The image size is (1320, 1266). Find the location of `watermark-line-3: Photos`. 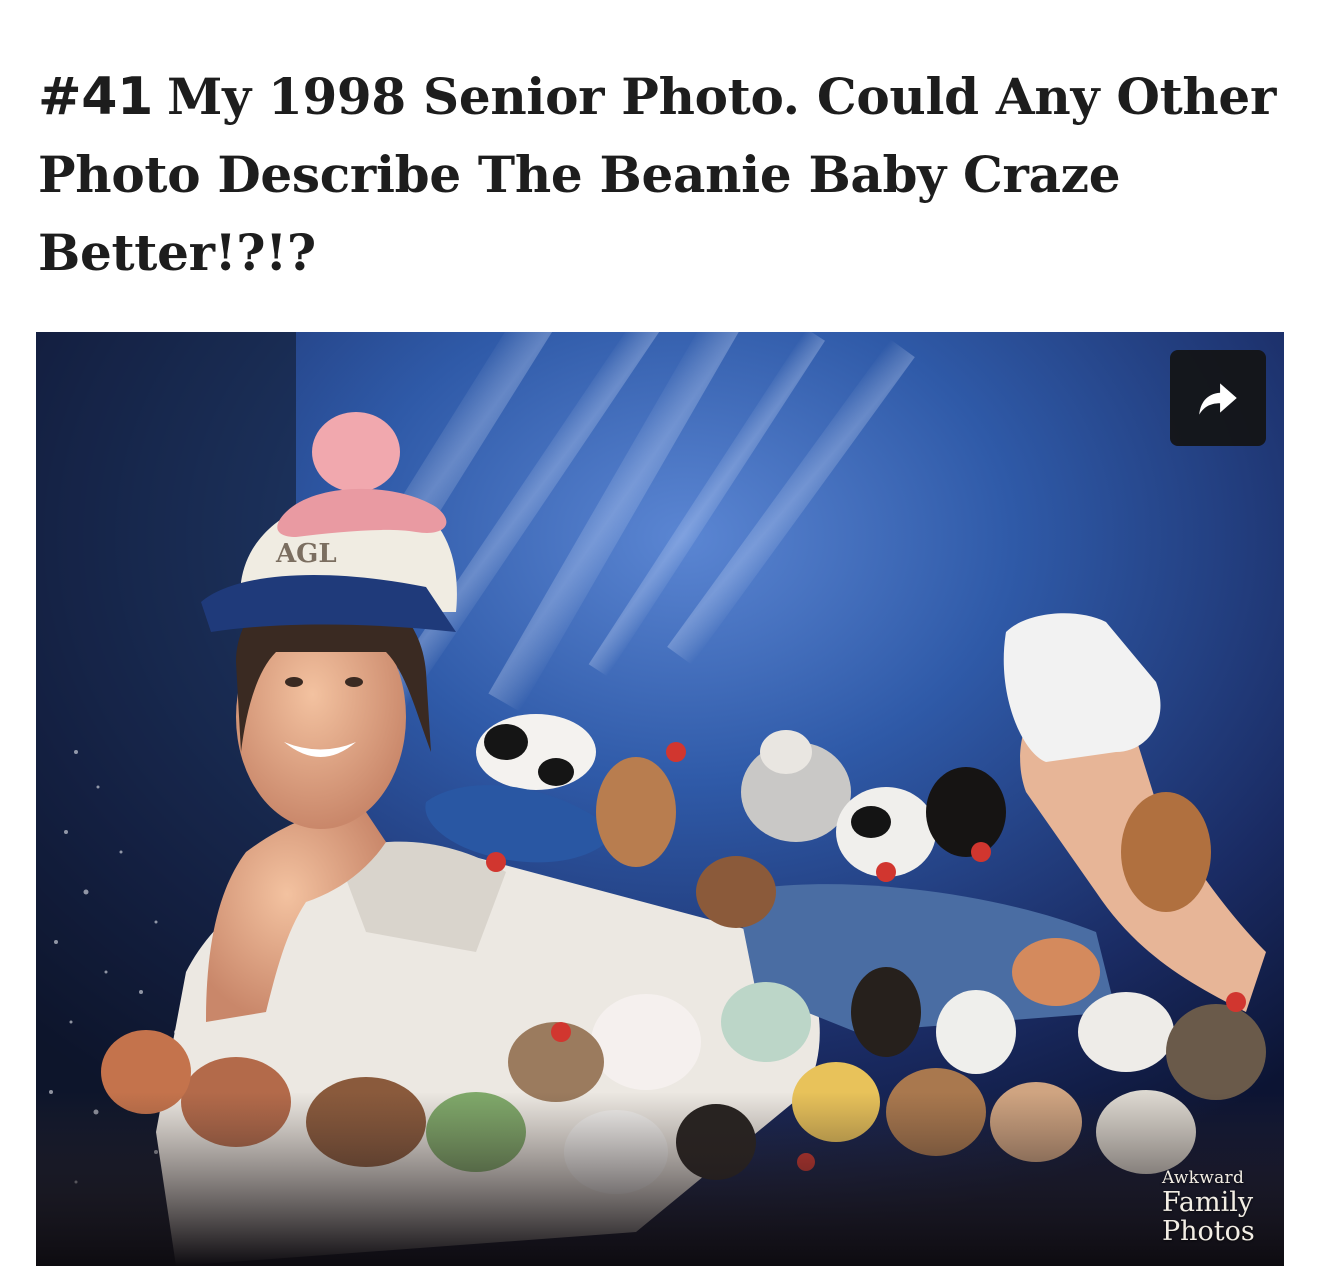

watermark-line-3: Photos is located at coordinates (1208, 1231).